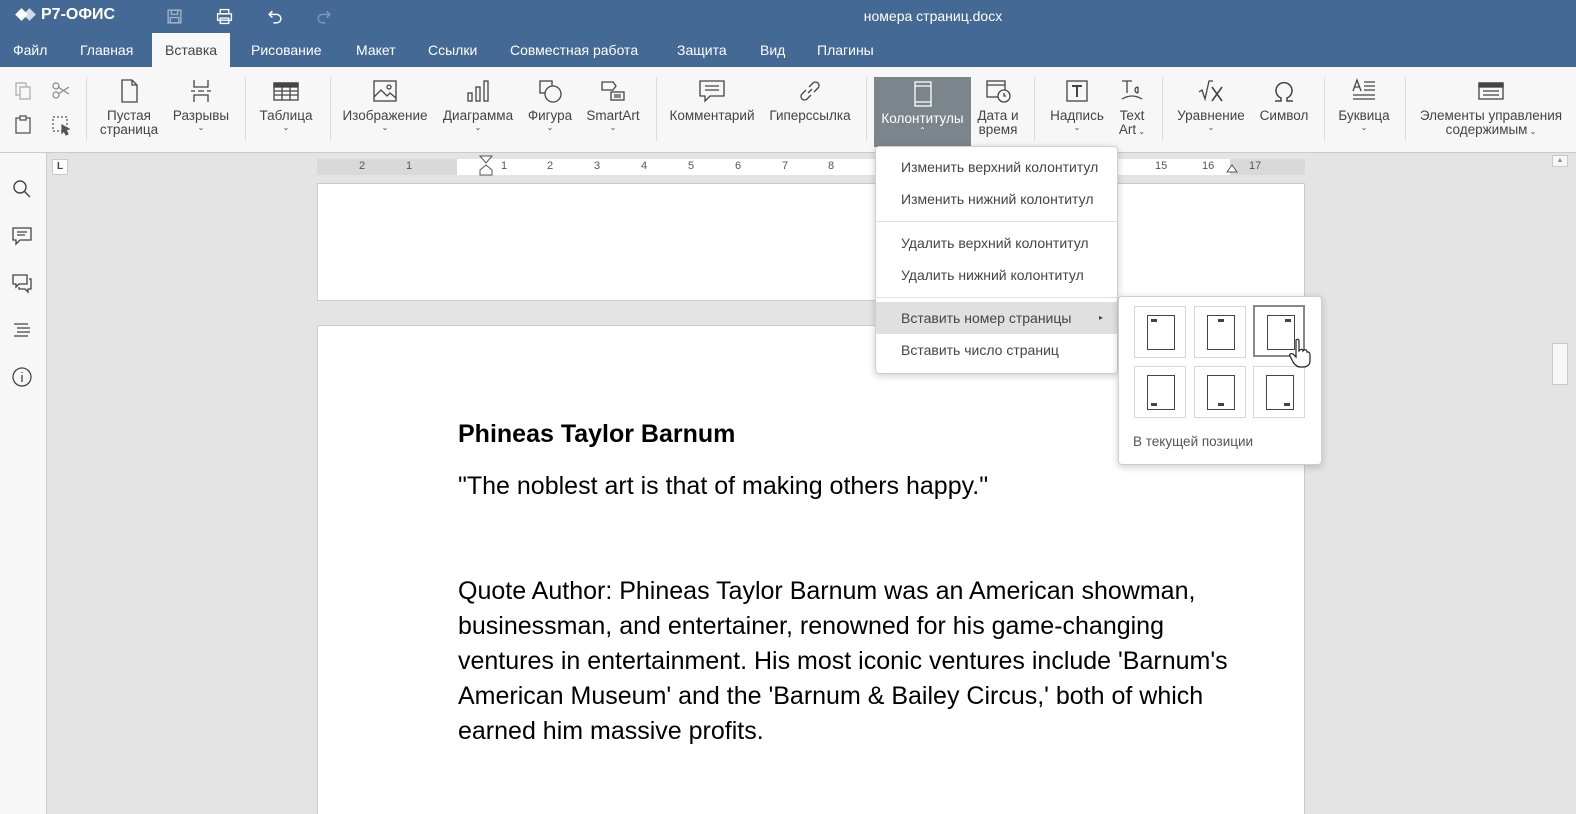 The image size is (1576, 814). I want to click on breaks-icon, so click(201, 91).